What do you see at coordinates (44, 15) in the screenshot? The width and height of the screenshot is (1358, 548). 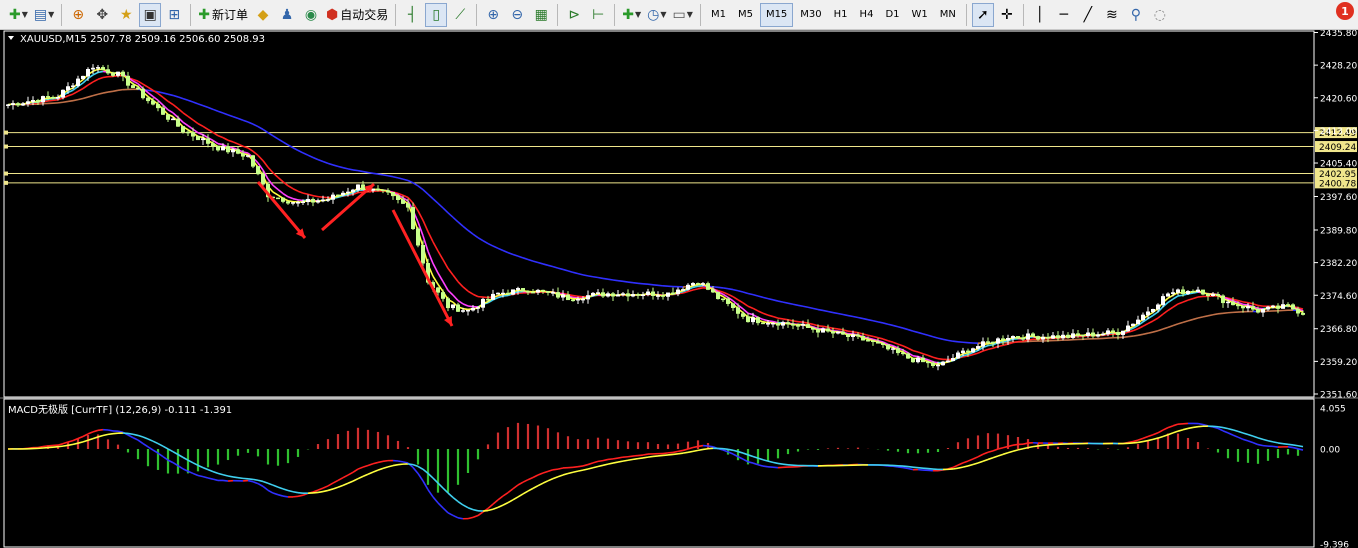 I see `profiles-button: ▤ ▼` at bounding box center [44, 15].